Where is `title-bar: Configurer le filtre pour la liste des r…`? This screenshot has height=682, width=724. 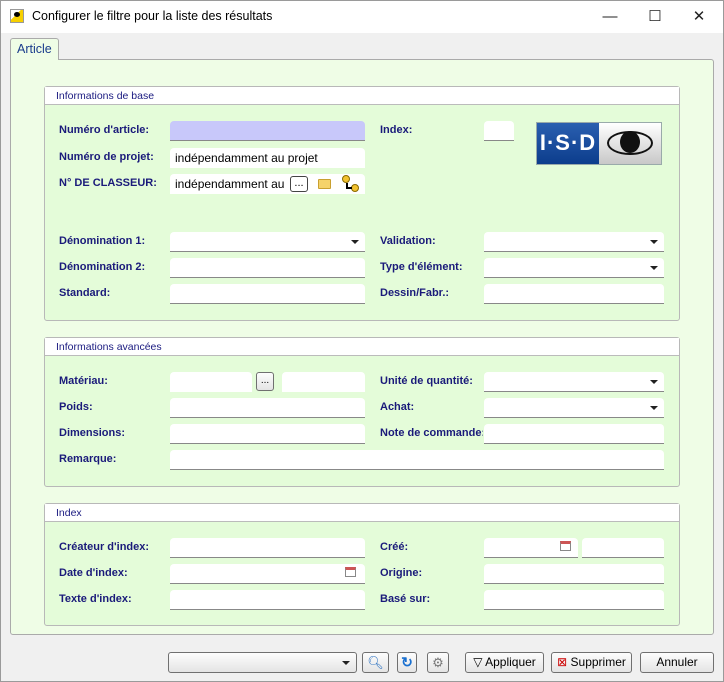 title-bar: Configurer le filtre pour la liste des r… is located at coordinates (362, 17).